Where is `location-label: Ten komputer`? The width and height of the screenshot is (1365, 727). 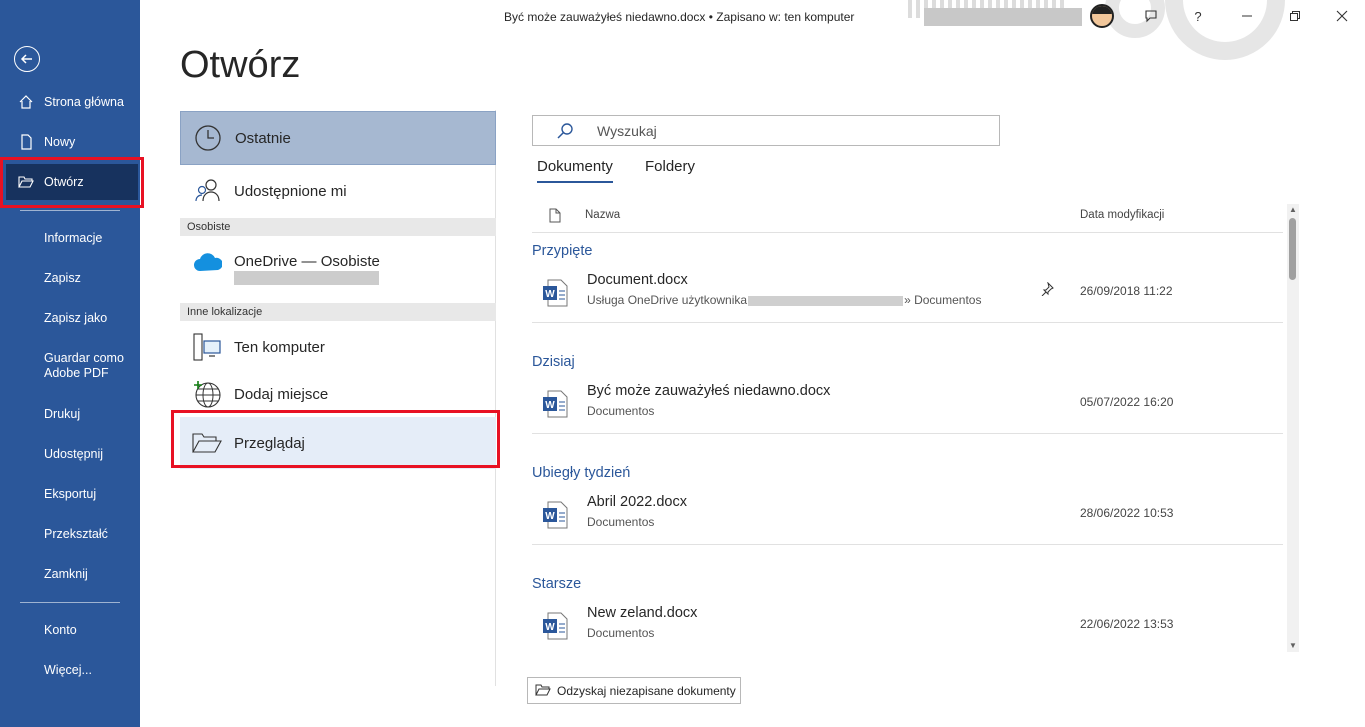
location-label: Ten komputer is located at coordinates (279, 347).